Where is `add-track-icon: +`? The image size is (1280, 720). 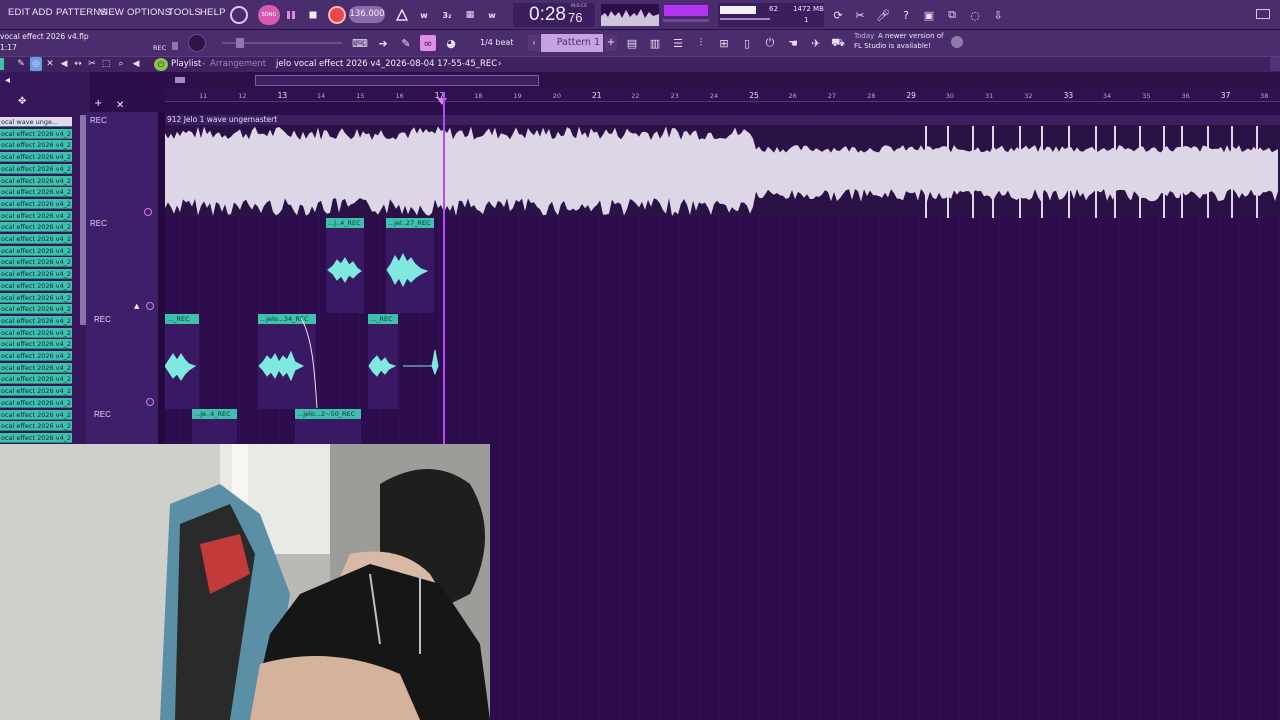 add-track-icon: + is located at coordinates (99, 104).